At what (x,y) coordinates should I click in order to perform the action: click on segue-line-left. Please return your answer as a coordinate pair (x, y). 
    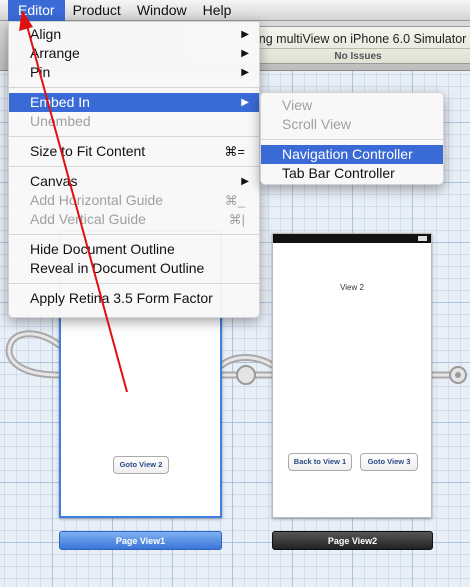
    Looking at the image, I should click on (34, 354).